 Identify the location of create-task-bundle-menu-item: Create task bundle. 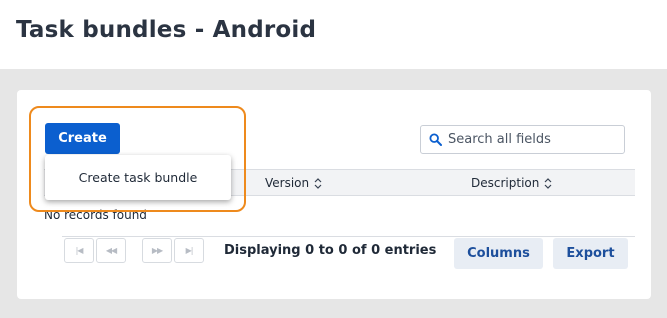
(138, 177).